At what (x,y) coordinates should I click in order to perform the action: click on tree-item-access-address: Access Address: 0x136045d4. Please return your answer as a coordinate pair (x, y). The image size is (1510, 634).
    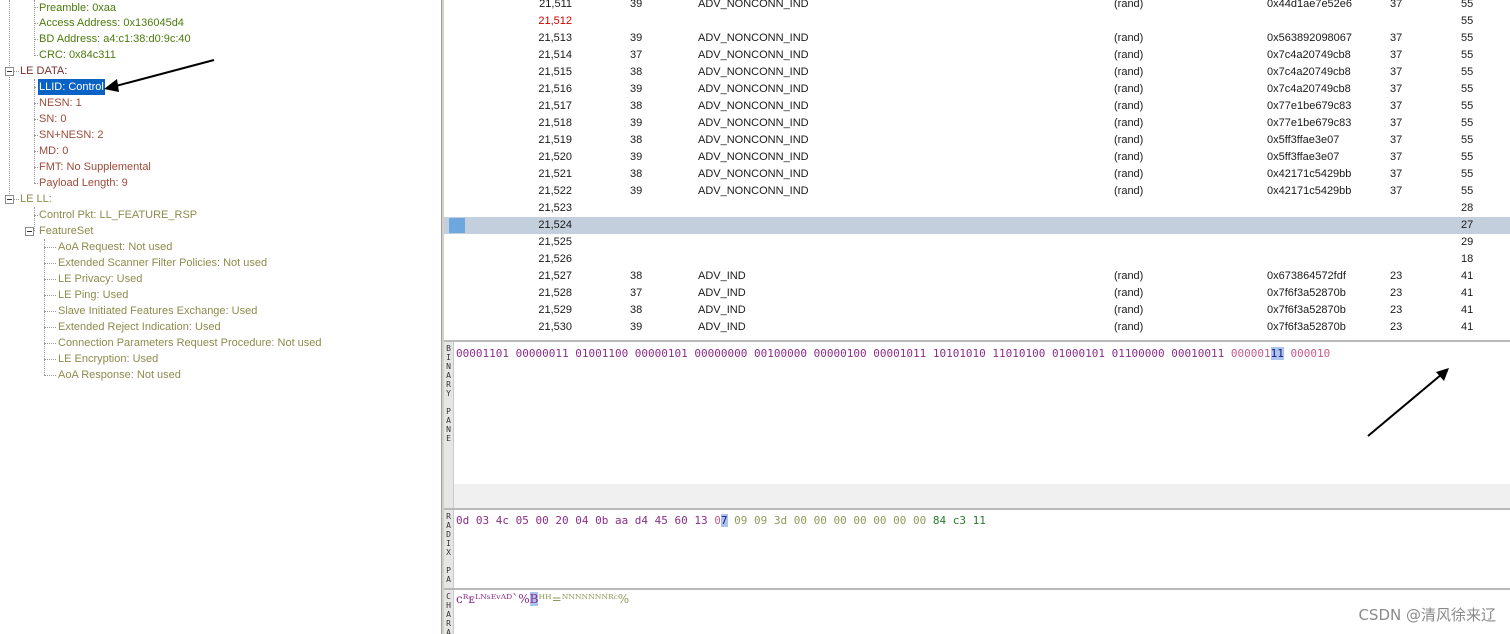
    Looking at the image, I should click on (111, 23).